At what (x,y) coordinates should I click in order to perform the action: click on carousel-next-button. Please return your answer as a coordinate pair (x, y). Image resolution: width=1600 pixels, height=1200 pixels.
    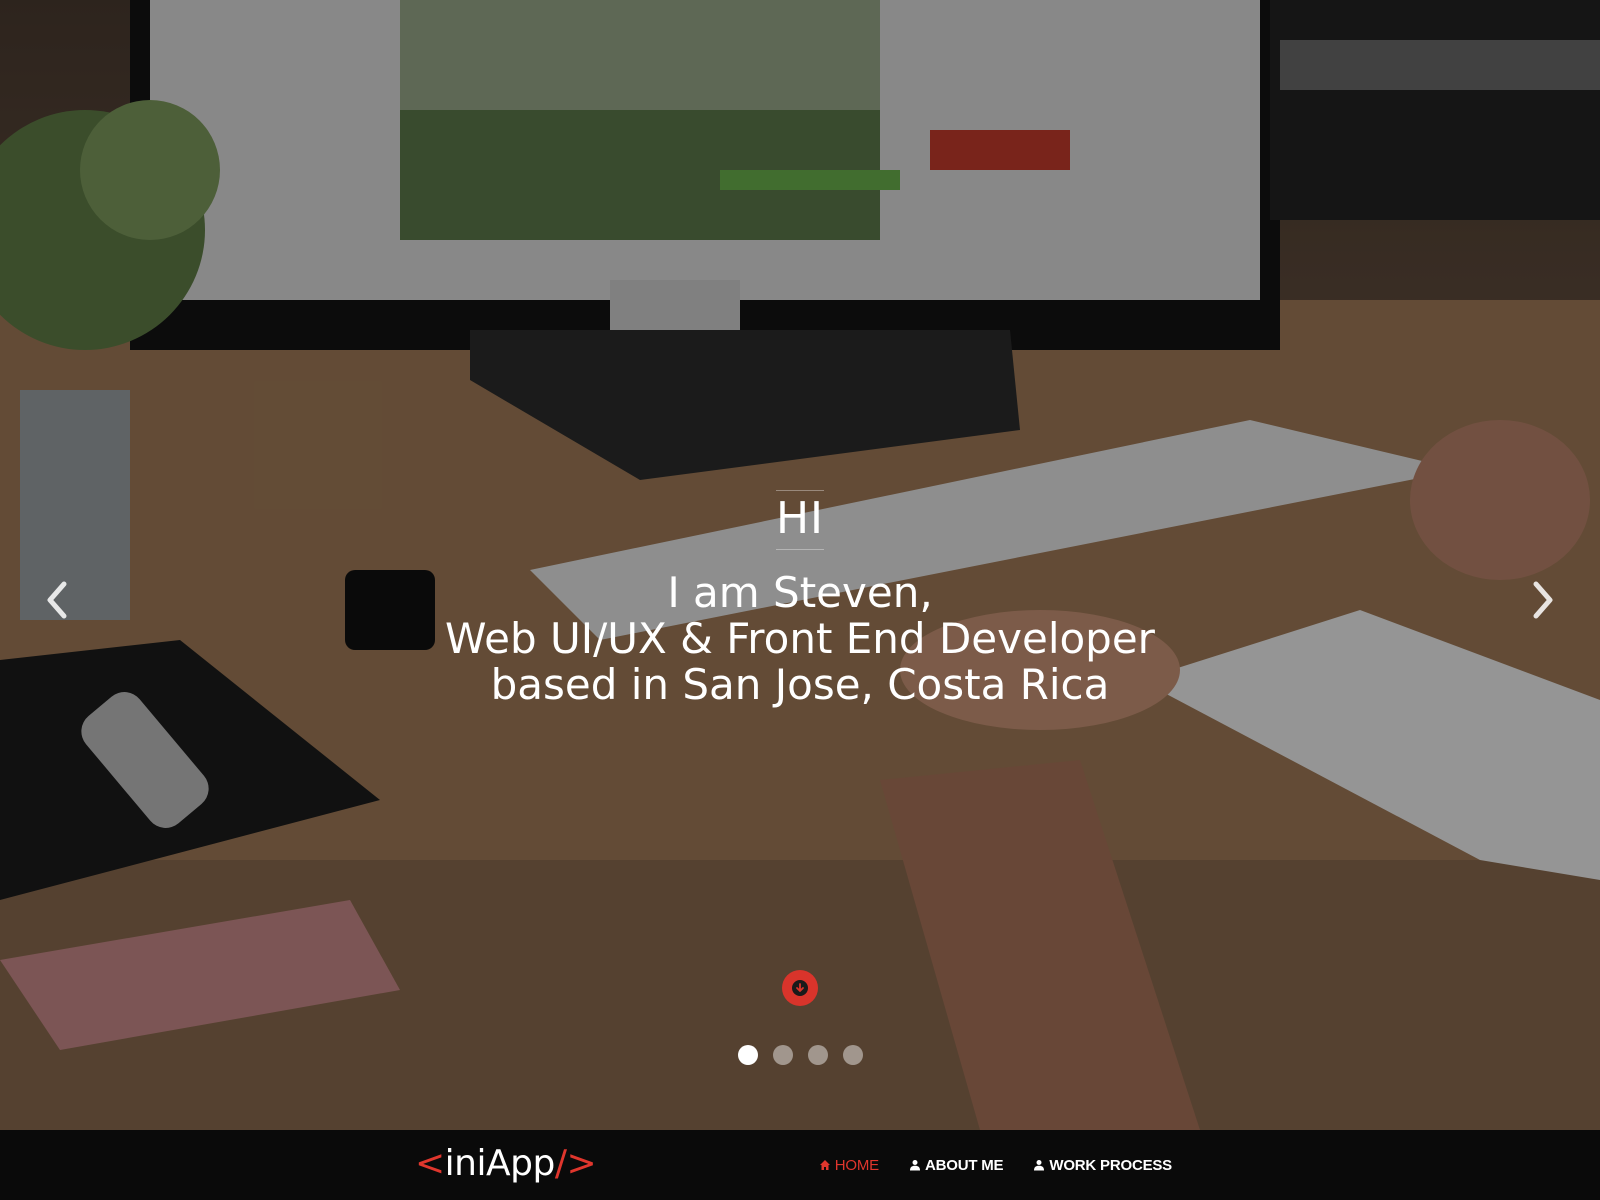
    Looking at the image, I should click on (1544, 602).